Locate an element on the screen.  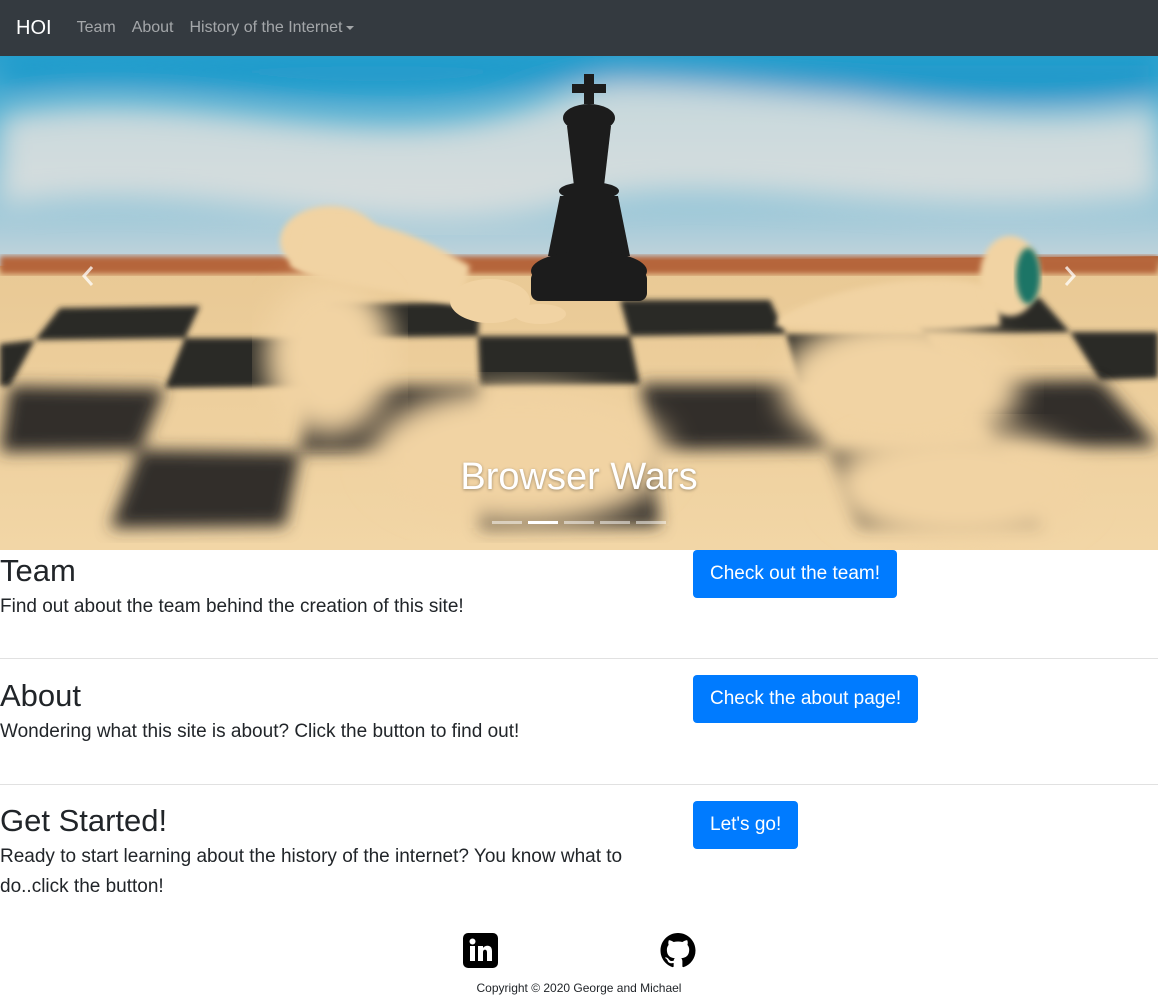
navbar-brand: HOI is located at coordinates (34, 28).